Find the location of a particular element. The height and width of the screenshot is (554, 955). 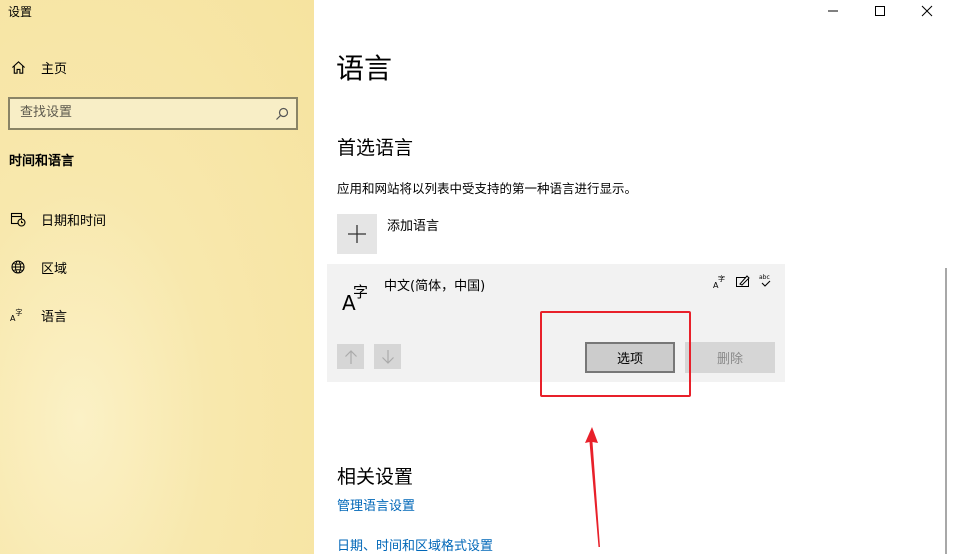

calendar-clock-icon is located at coordinates (18, 219).